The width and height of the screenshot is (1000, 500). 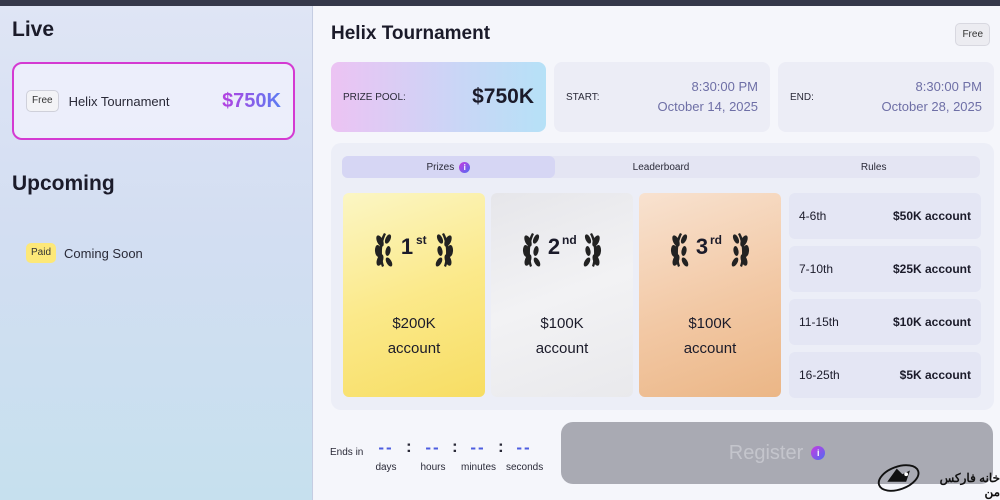 What do you see at coordinates (411, 33) in the screenshot?
I see `page-title: Helix Tournament` at bounding box center [411, 33].